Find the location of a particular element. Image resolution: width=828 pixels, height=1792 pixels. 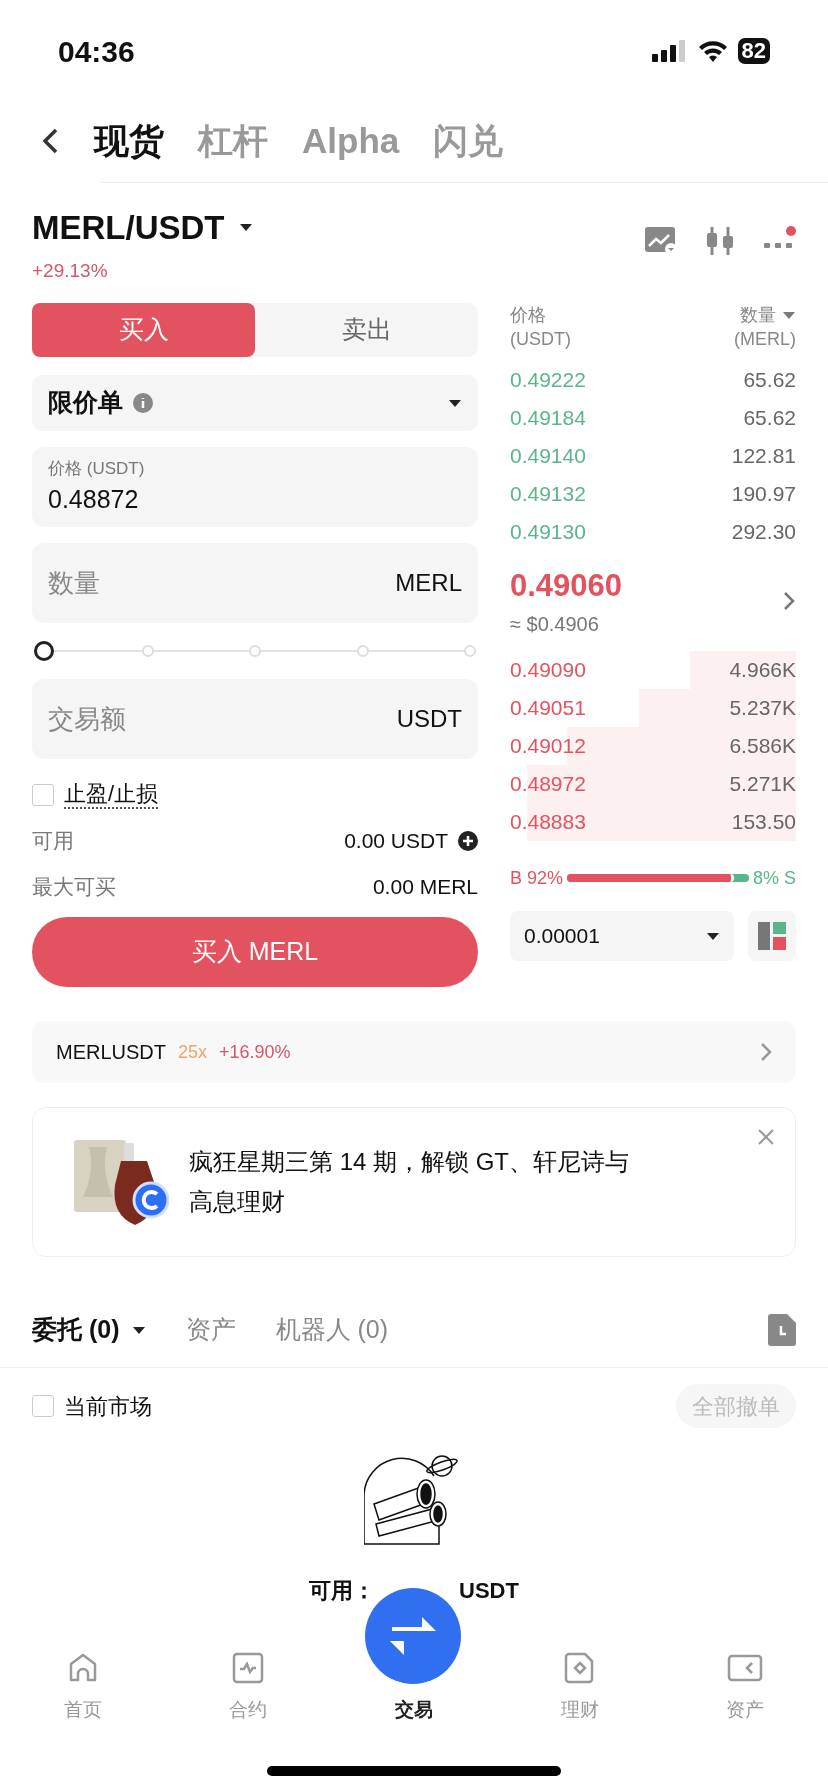

price-field: 价格 (USDT) 0.48872 is located at coordinates (255, 487).